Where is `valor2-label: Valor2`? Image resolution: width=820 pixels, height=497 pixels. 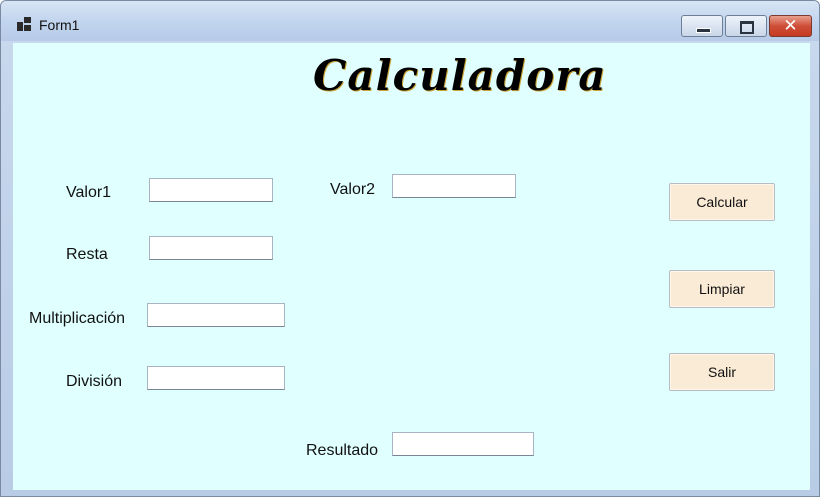 valor2-label: Valor2 is located at coordinates (353, 189).